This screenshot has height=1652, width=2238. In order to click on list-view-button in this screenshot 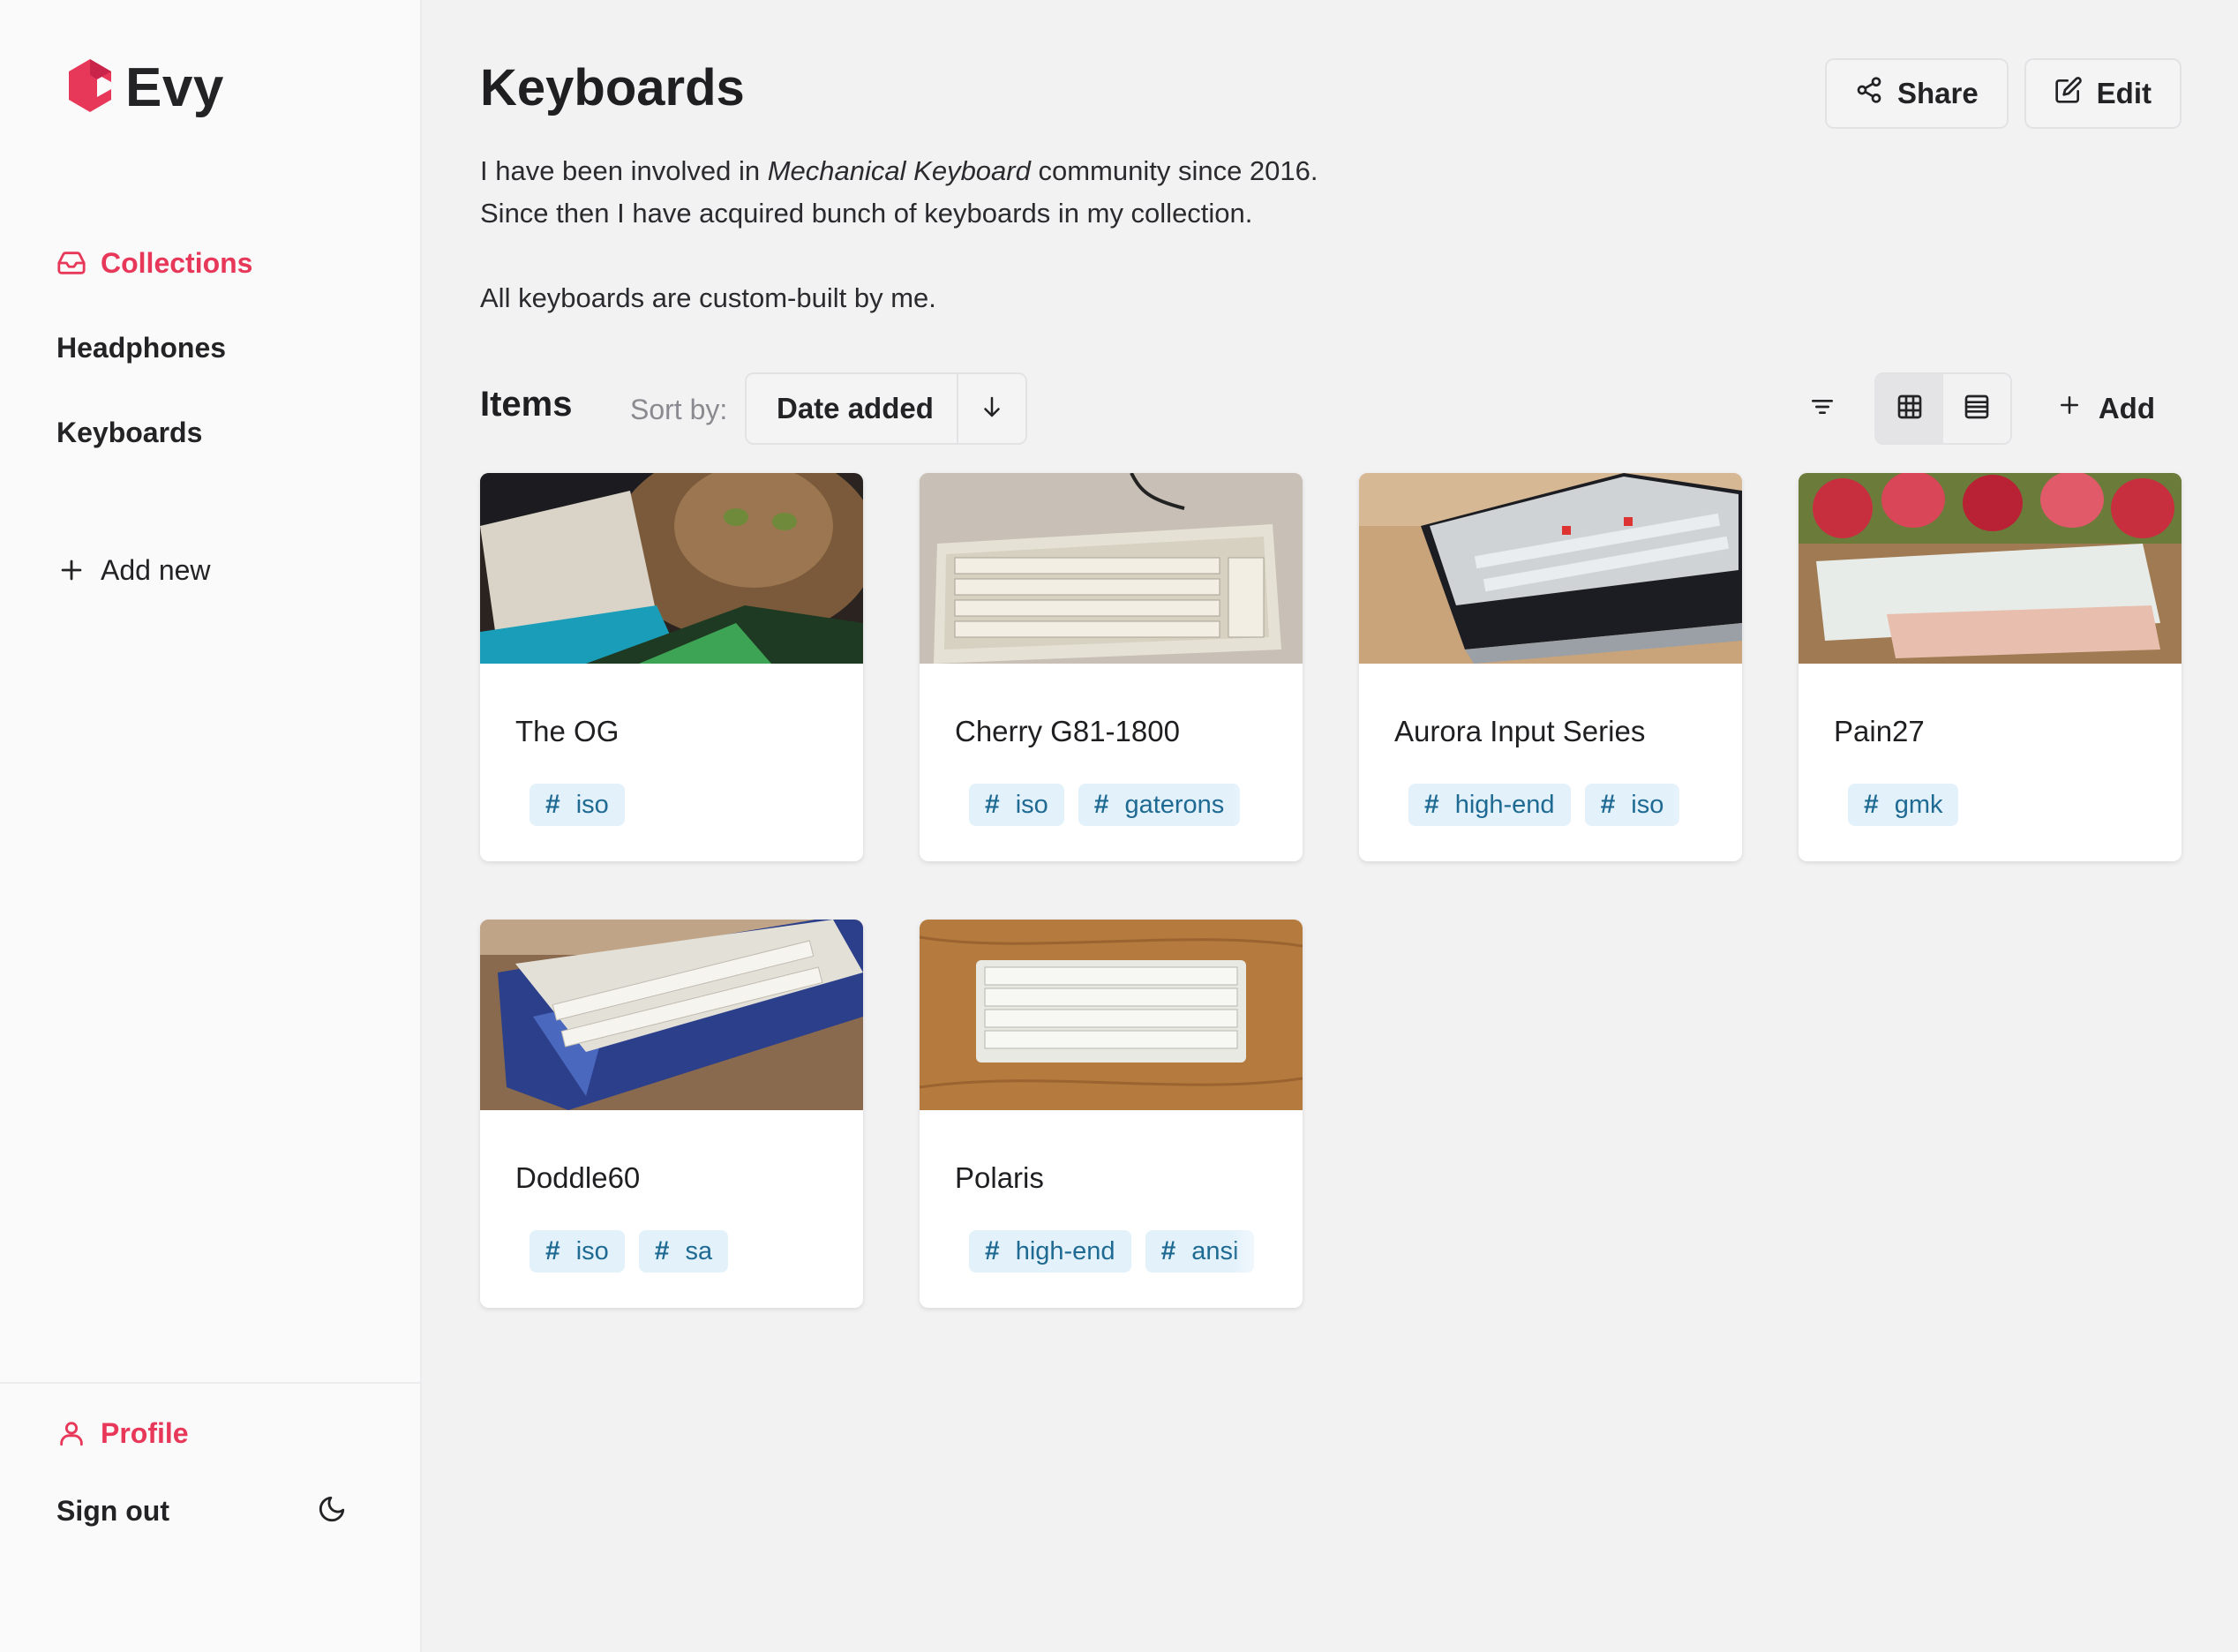, I will do `click(1976, 408)`.